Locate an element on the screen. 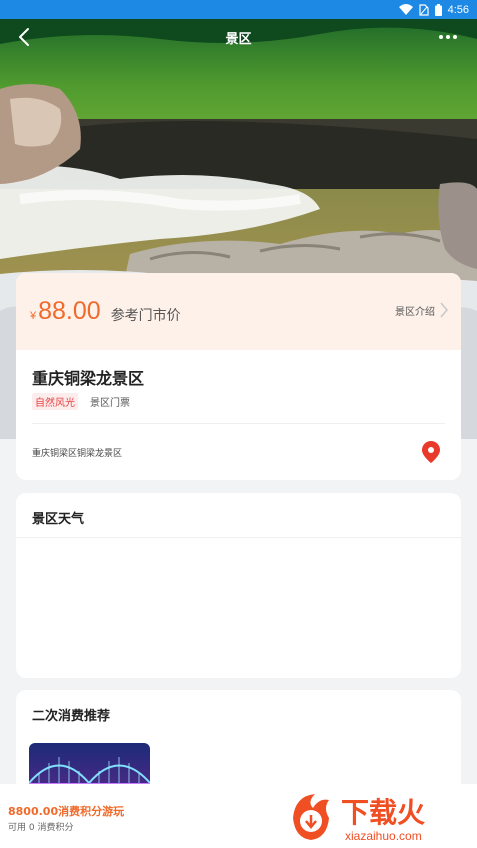 The image size is (477, 848). tag-list: 自然风光 景区门票 is located at coordinates (81, 401).